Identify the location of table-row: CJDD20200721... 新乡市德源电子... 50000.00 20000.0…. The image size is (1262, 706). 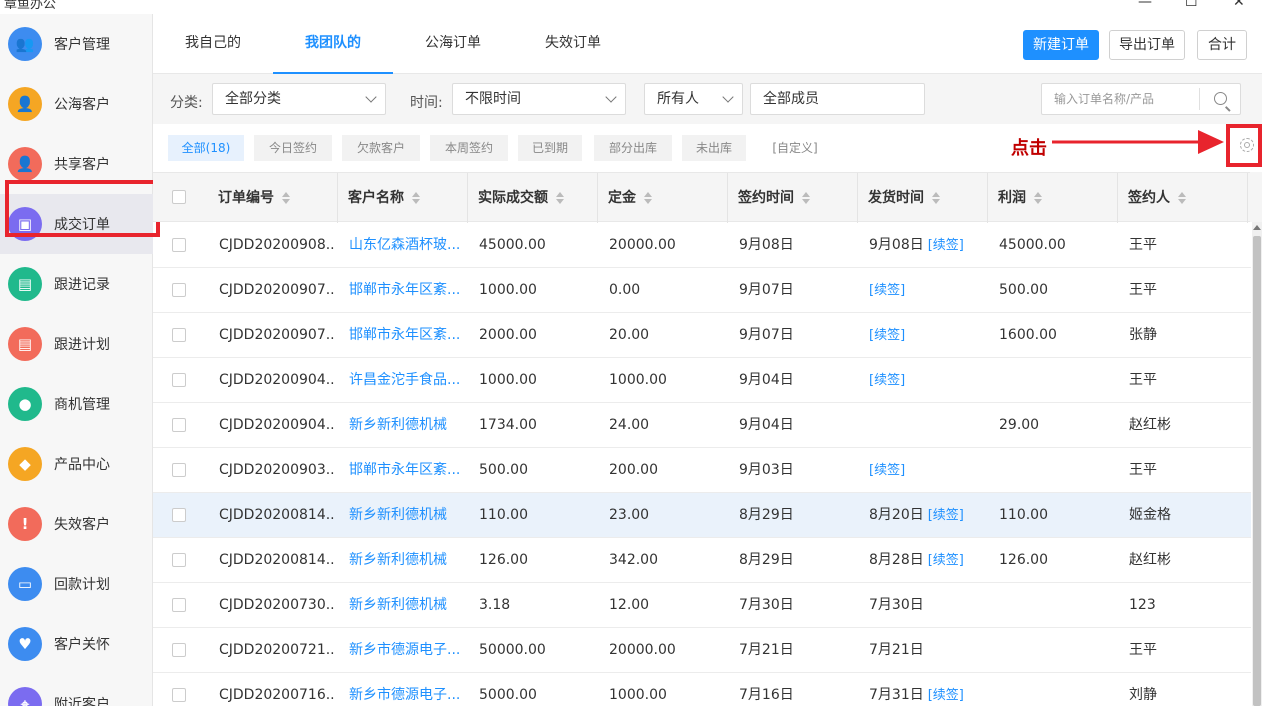
(702, 650).